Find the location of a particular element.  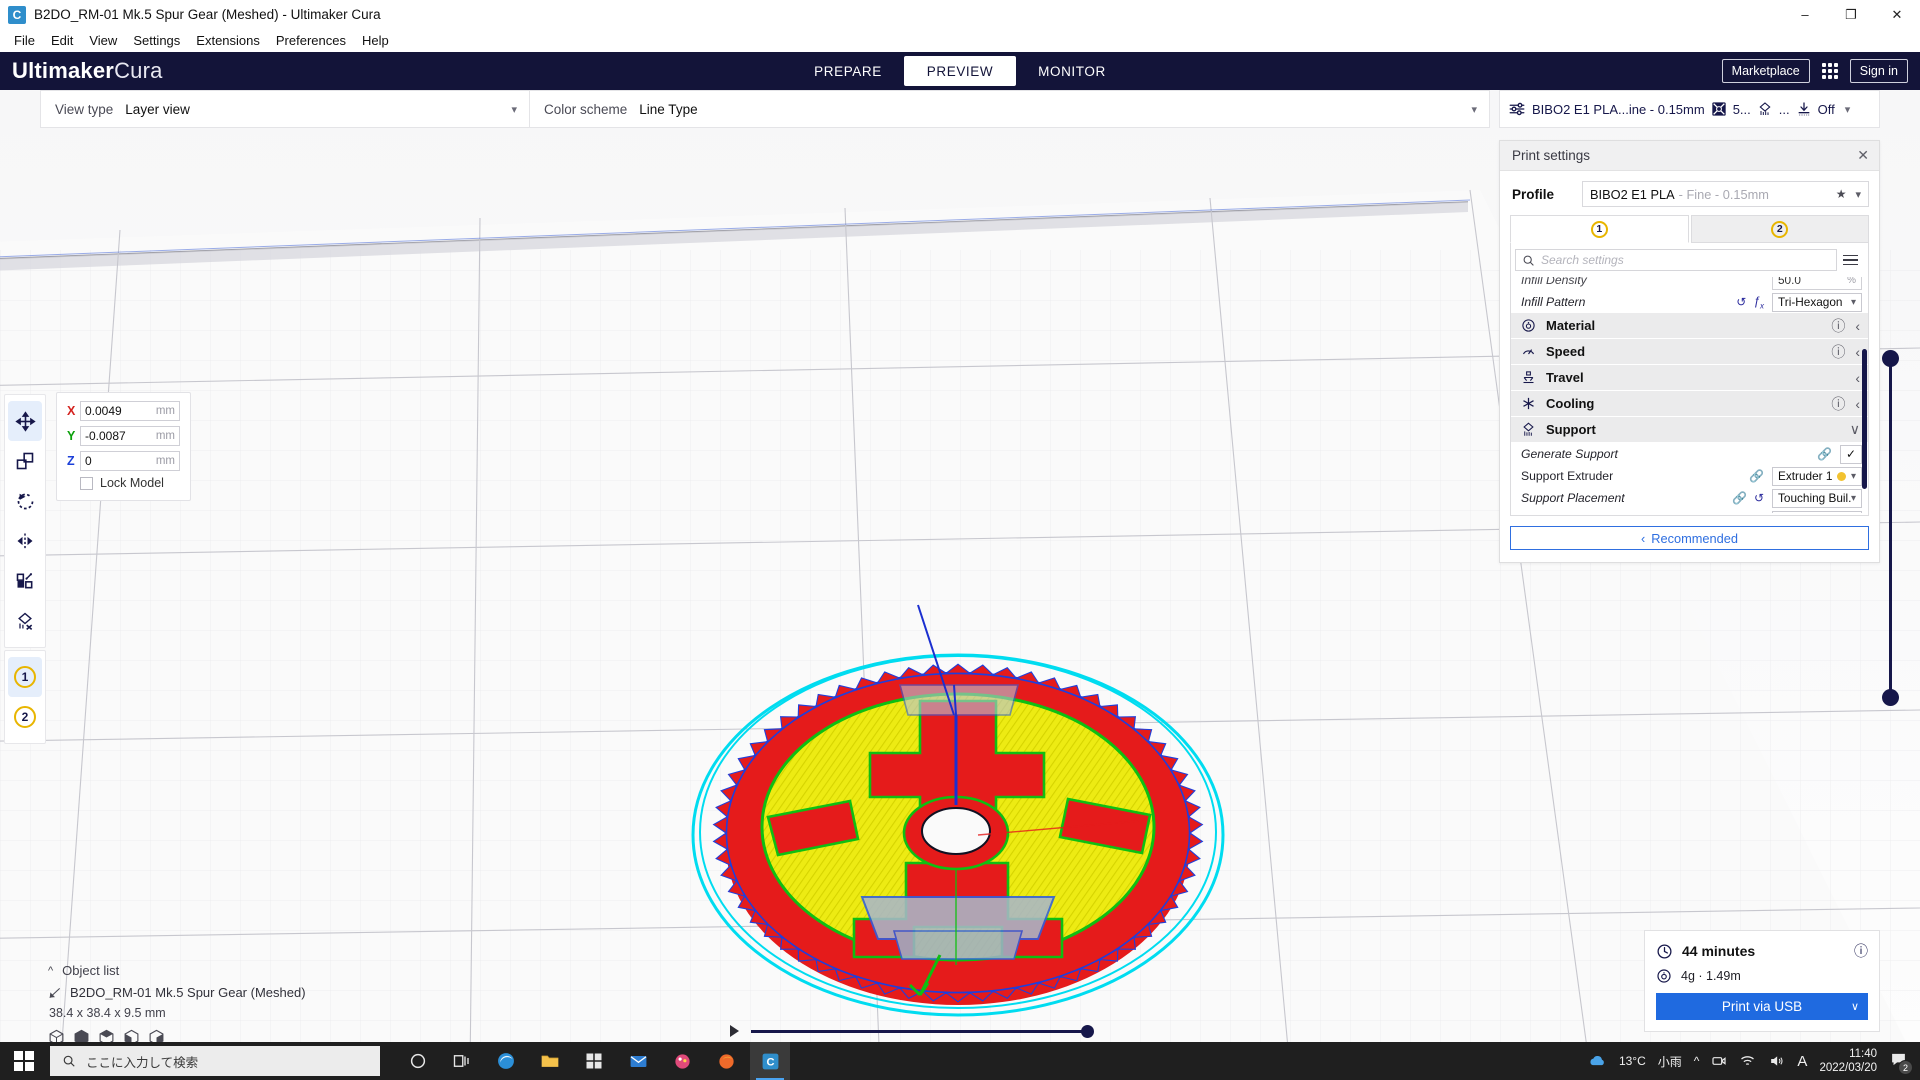

tab-extruder-1: 1 is located at coordinates (1599, 229).